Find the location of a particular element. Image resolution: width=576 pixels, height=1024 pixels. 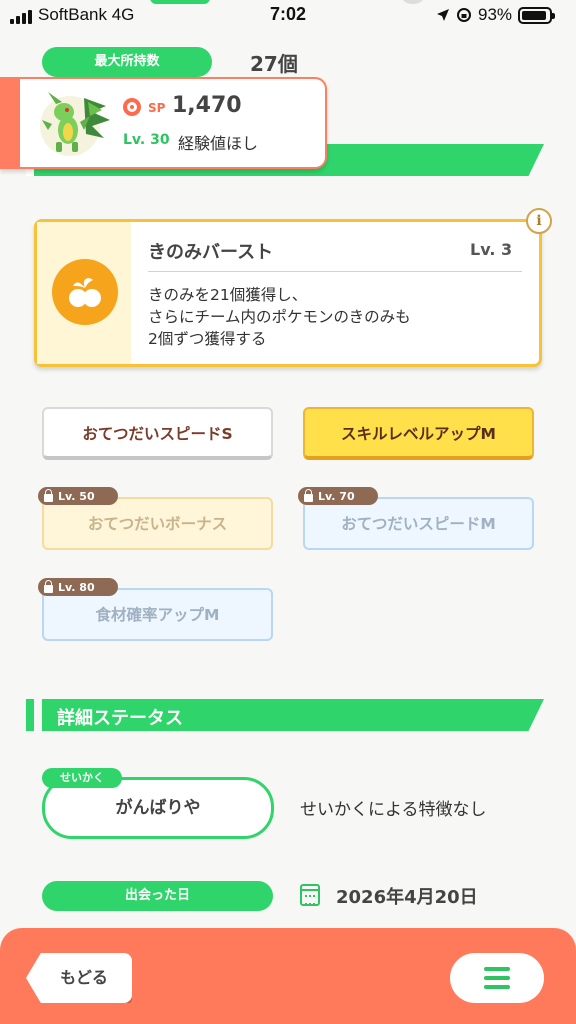

lock-badge-label: Lv. 50 is located at coordinates (76, 496).